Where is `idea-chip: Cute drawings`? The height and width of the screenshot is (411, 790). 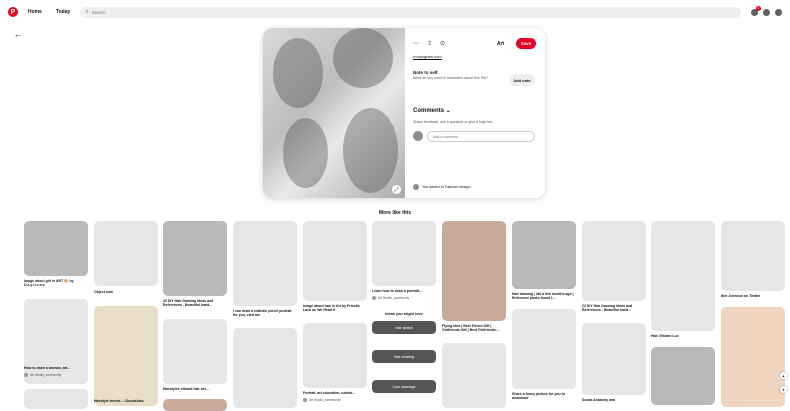
idea-chip: Cute drawings is located at coordinates (404, 386).